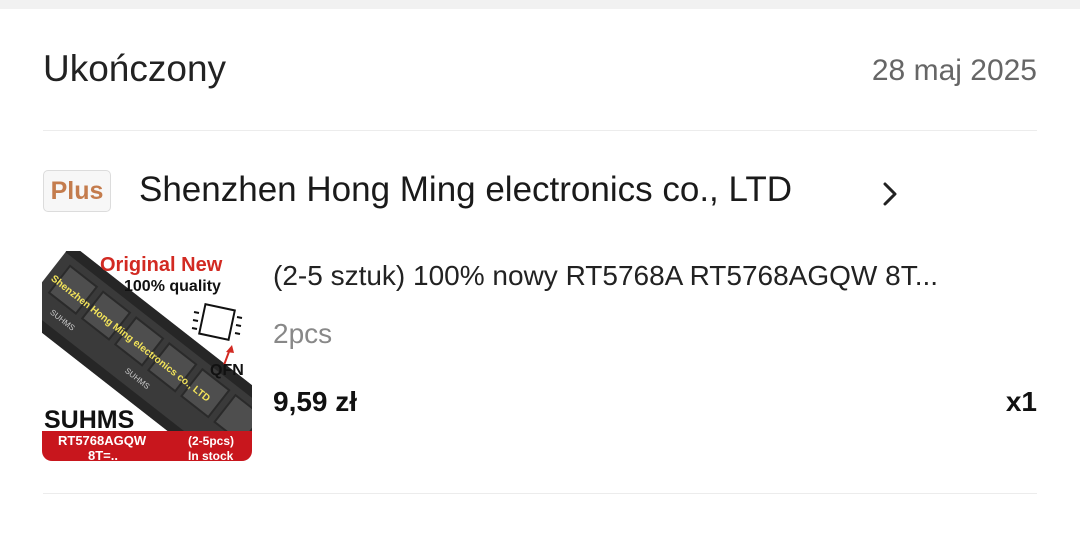  I want to click on image-stock: In stock, so click(211, 455).